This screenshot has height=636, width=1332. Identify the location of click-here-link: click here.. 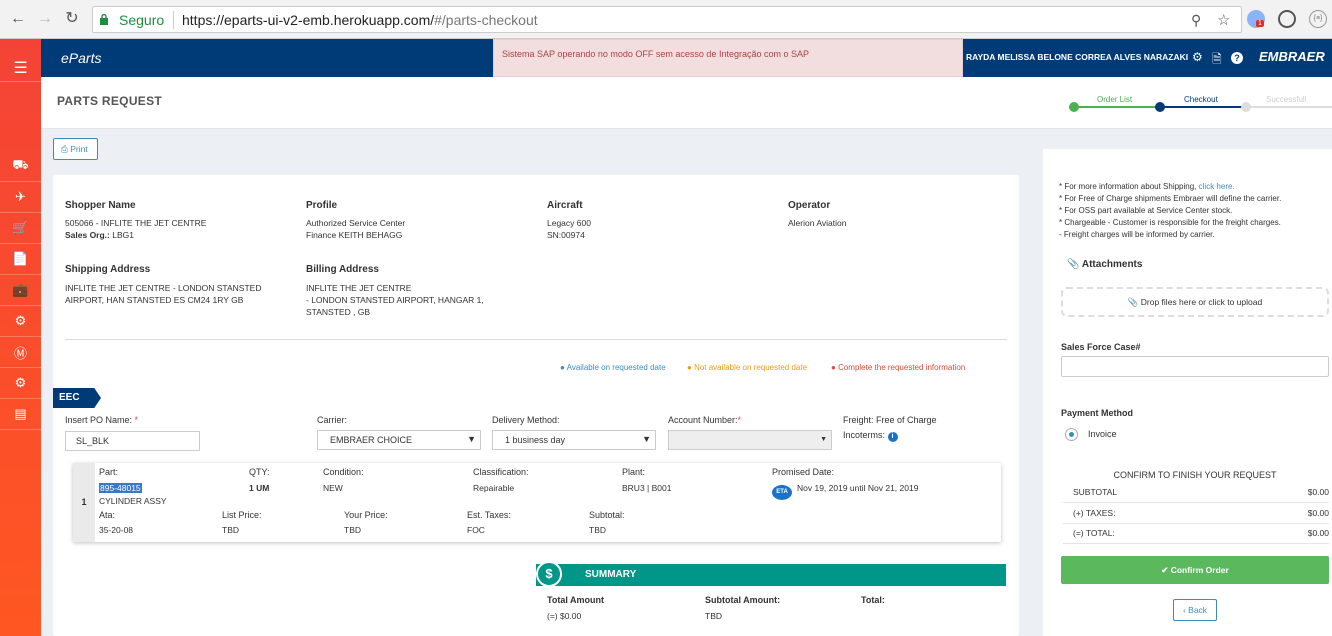
(1217, 186).